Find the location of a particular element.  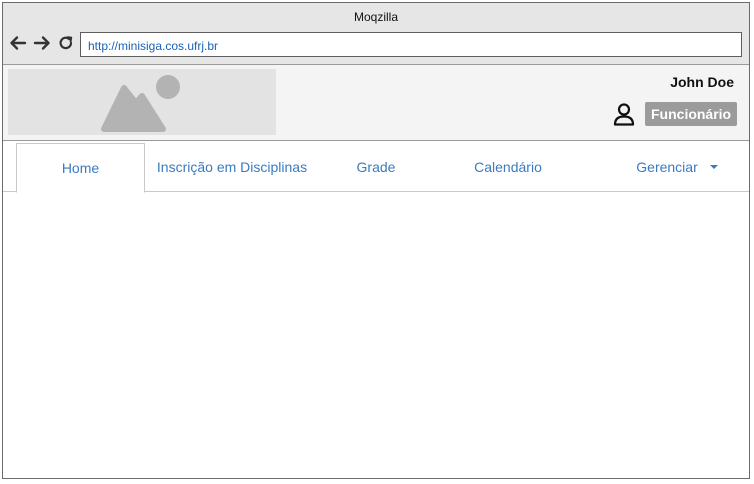

tab-grade: Grade is located at coordinates (376, 166).